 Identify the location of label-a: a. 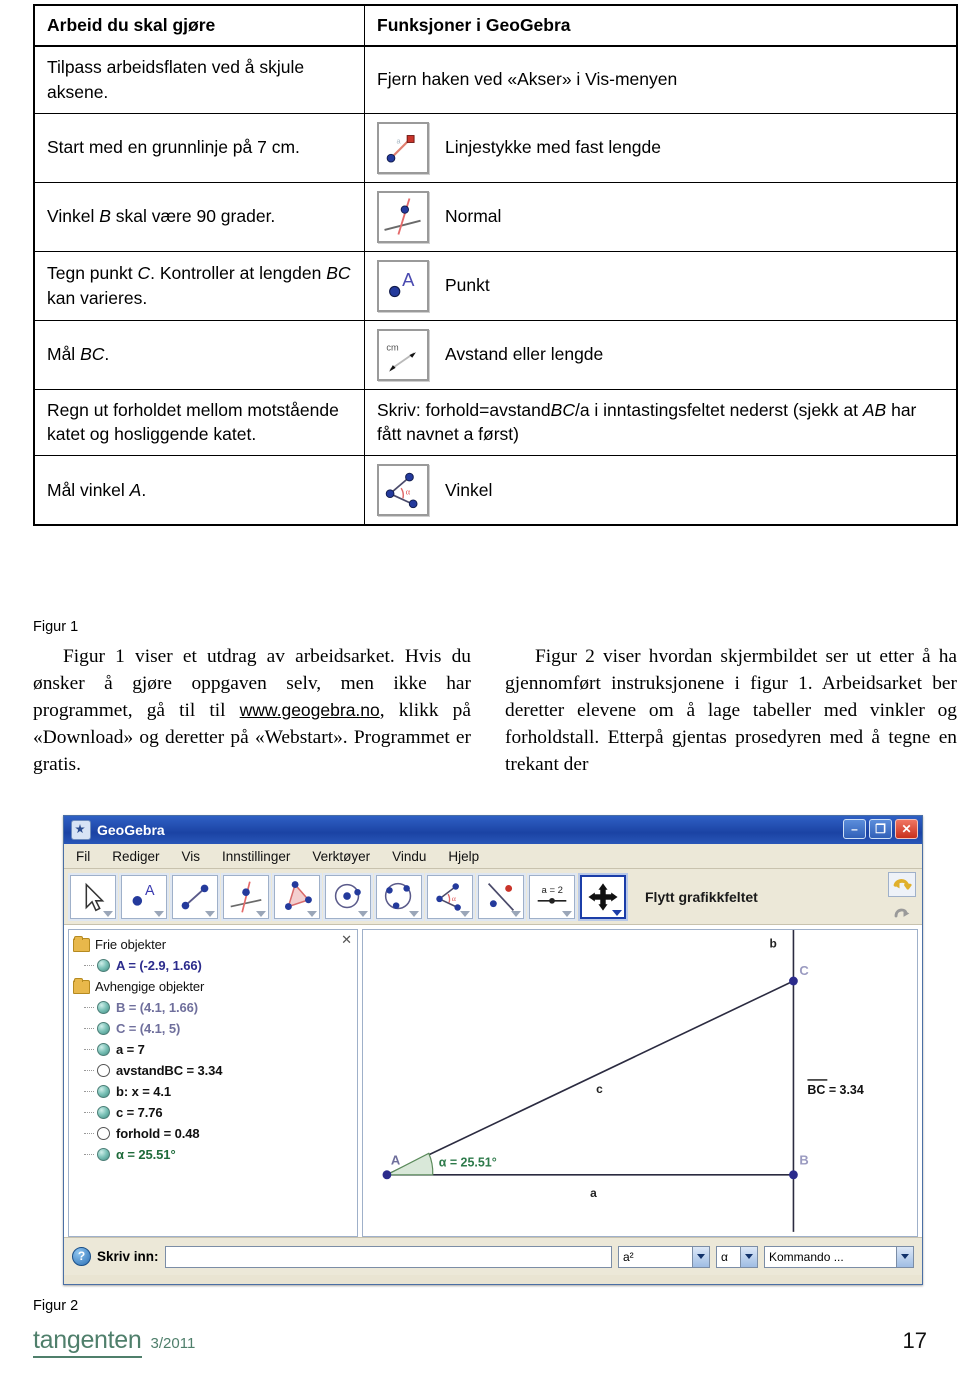
(593, 1193).